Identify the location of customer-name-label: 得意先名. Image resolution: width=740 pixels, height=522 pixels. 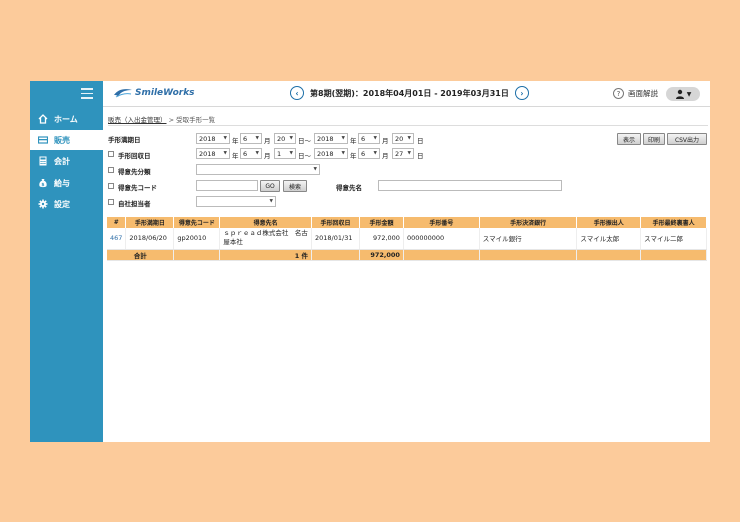
(349, 188).